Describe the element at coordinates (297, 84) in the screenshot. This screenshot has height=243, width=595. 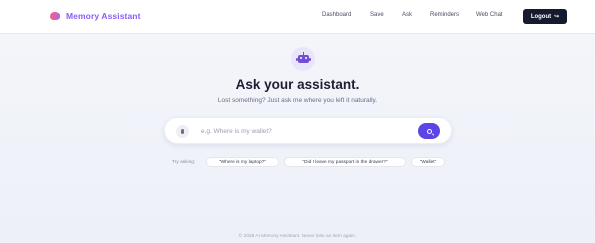
I see `page-title: Ask your assistant.` at that location.